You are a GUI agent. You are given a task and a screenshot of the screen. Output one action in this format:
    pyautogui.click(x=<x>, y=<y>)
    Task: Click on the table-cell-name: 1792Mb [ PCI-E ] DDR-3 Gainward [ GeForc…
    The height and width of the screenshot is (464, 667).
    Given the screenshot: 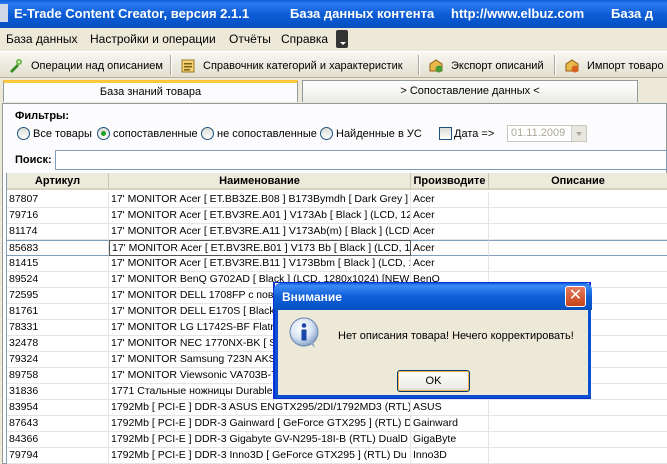 What is the action you would take?
    pyautogui.click(x=260, y=424)
    